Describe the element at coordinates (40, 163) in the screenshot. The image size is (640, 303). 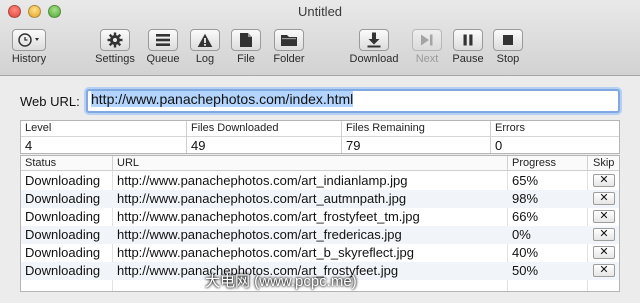
I see `column-header-status: Status` at that location.